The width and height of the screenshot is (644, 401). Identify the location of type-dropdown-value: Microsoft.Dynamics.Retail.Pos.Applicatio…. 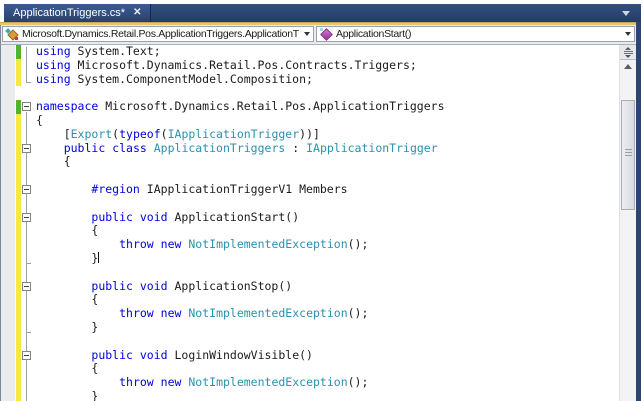
(160, 34).